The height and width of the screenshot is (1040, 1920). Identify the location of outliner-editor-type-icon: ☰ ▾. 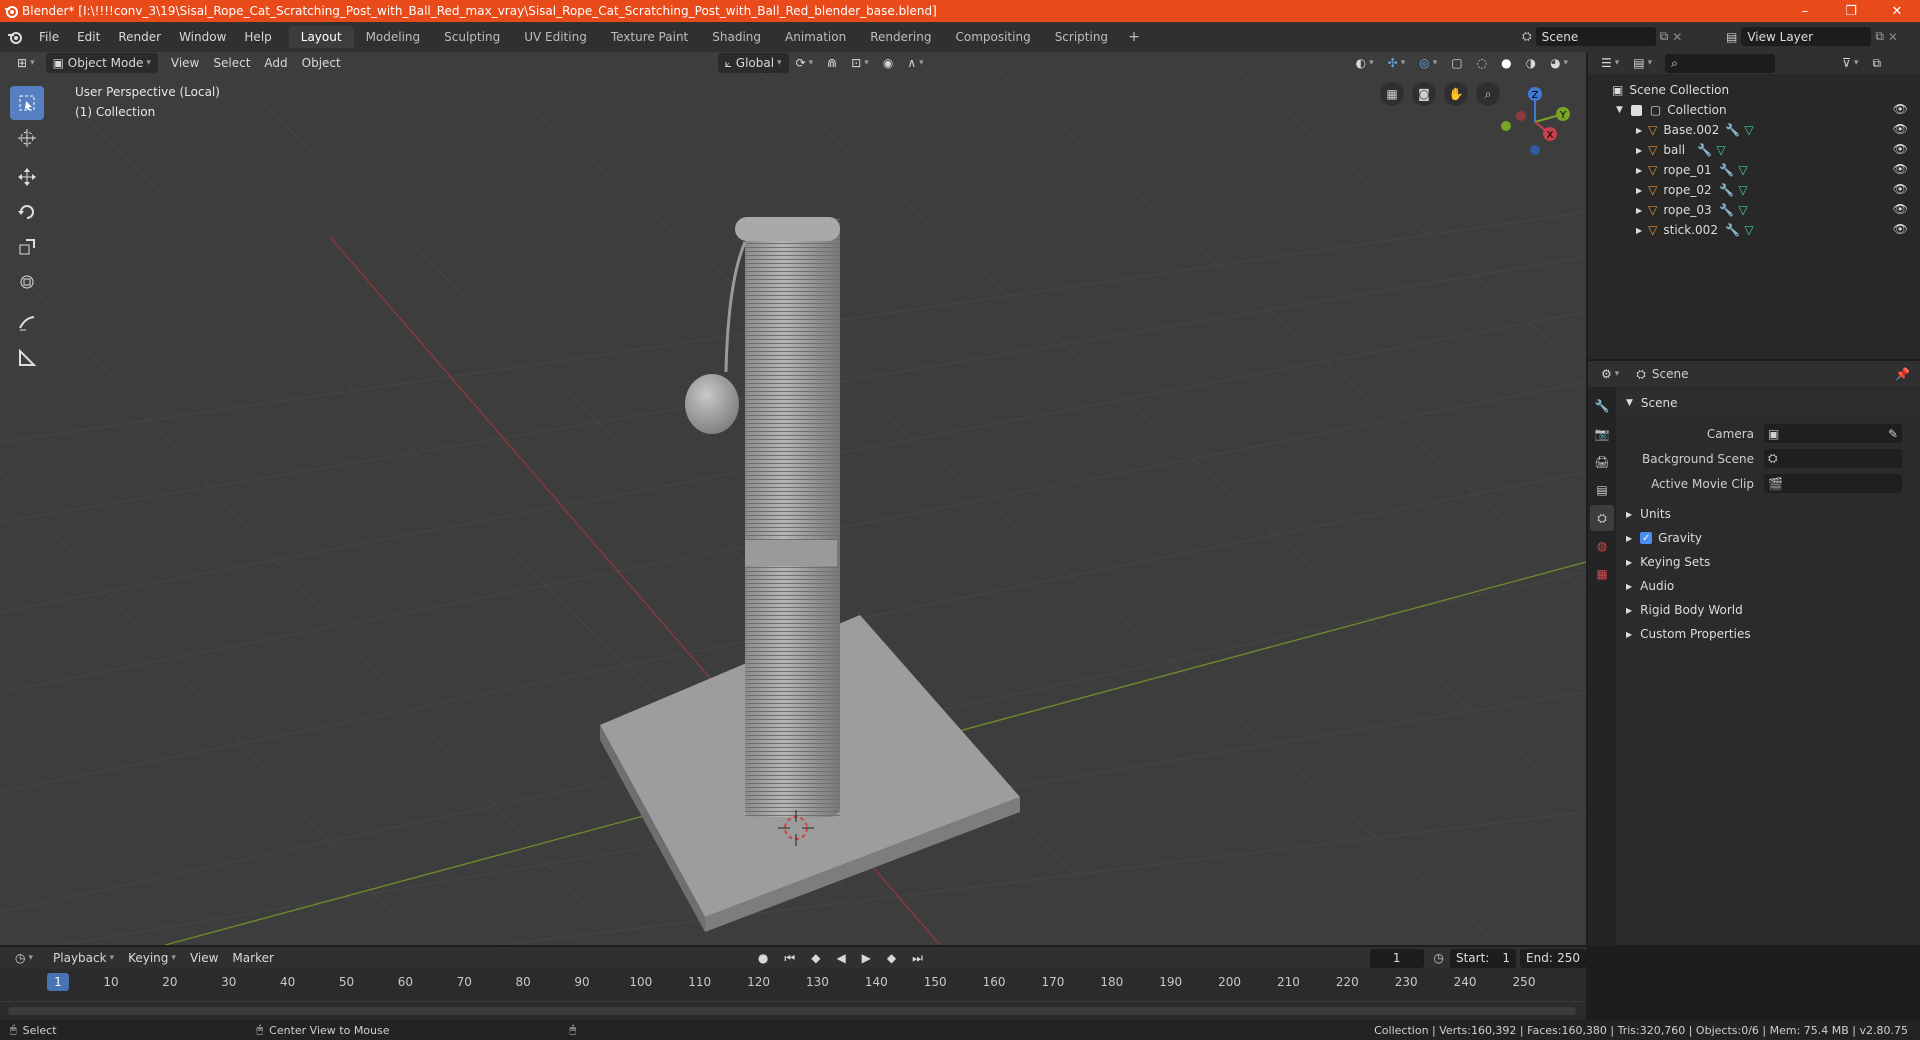
(1610, 63).